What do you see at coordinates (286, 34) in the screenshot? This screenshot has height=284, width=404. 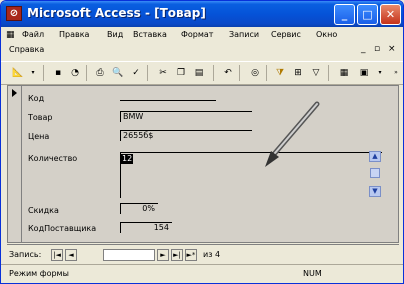 I see `menu-tools: Сервис` at bounding box center [286, 34].